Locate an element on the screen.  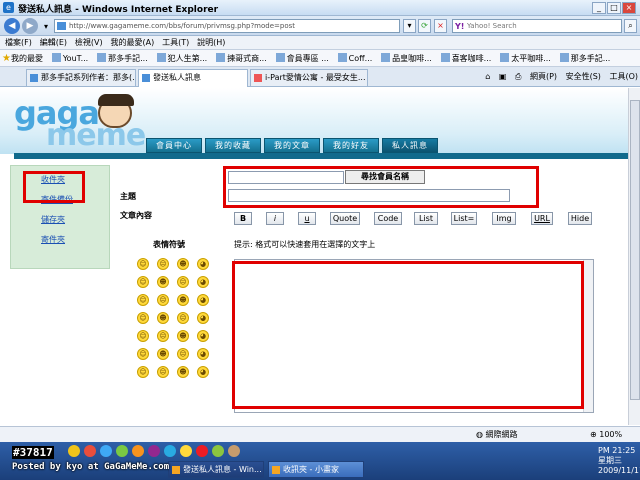
emoticon-zzz-icon: ☹ is located at coordinates (163, 372).